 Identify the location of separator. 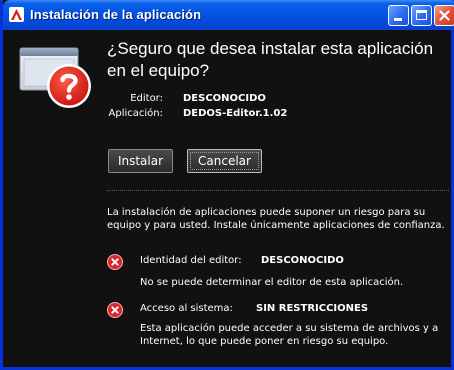
(278, 190).